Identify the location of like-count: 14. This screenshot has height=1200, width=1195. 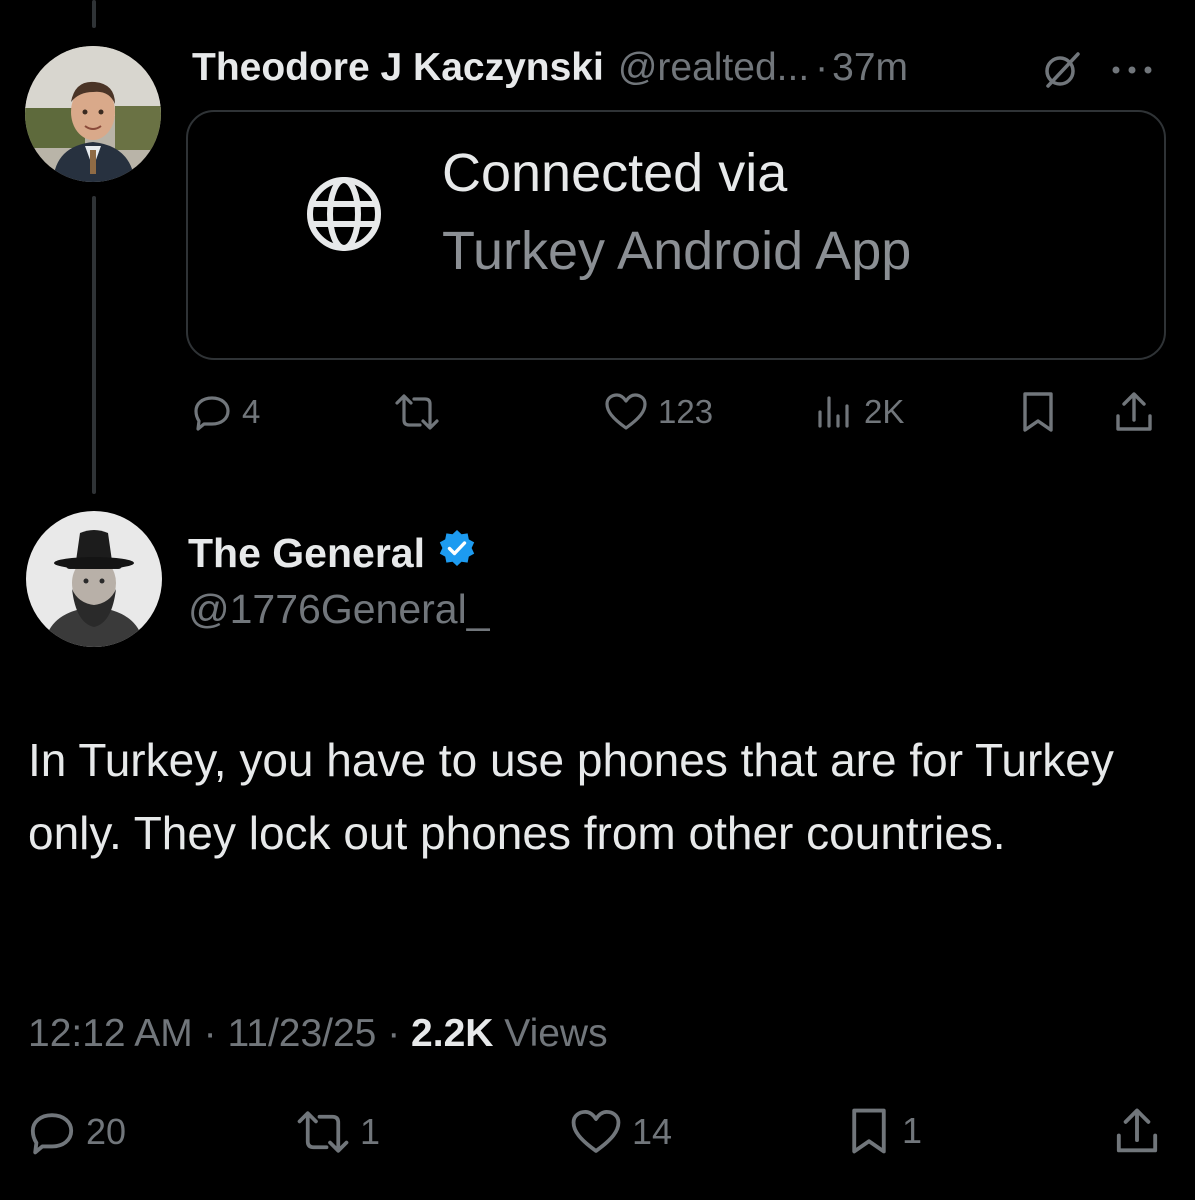
(652, 1131).